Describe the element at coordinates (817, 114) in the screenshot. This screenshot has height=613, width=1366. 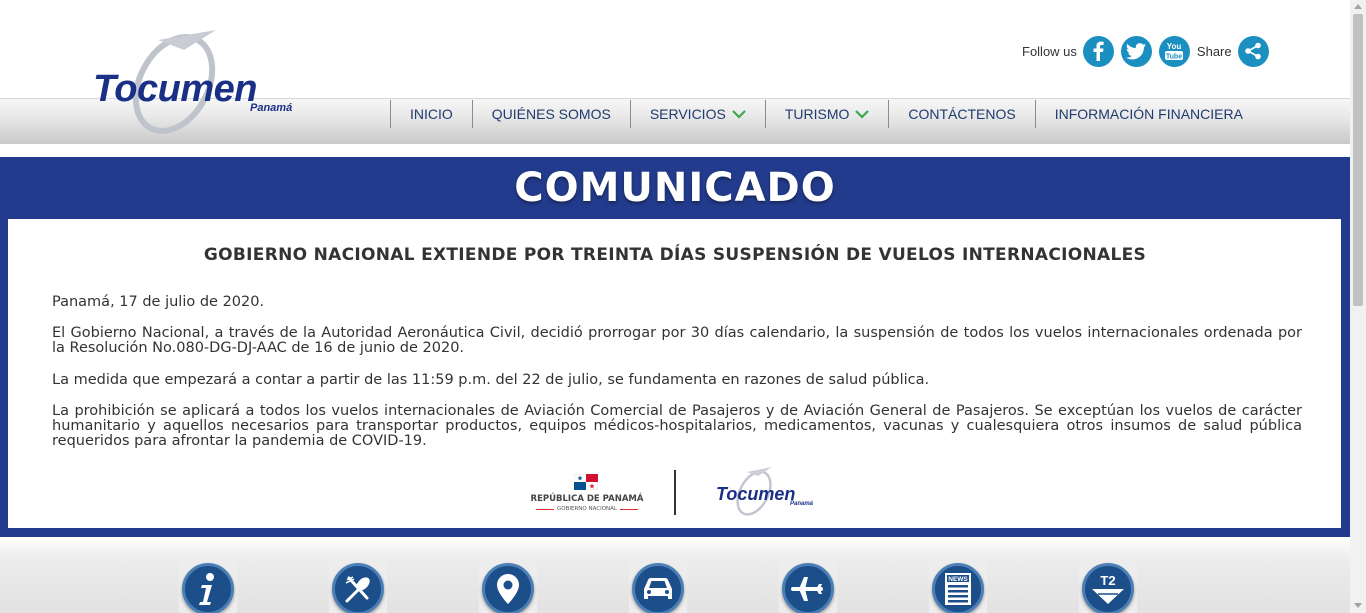
I see `nav-label: TURISMO` at that location.